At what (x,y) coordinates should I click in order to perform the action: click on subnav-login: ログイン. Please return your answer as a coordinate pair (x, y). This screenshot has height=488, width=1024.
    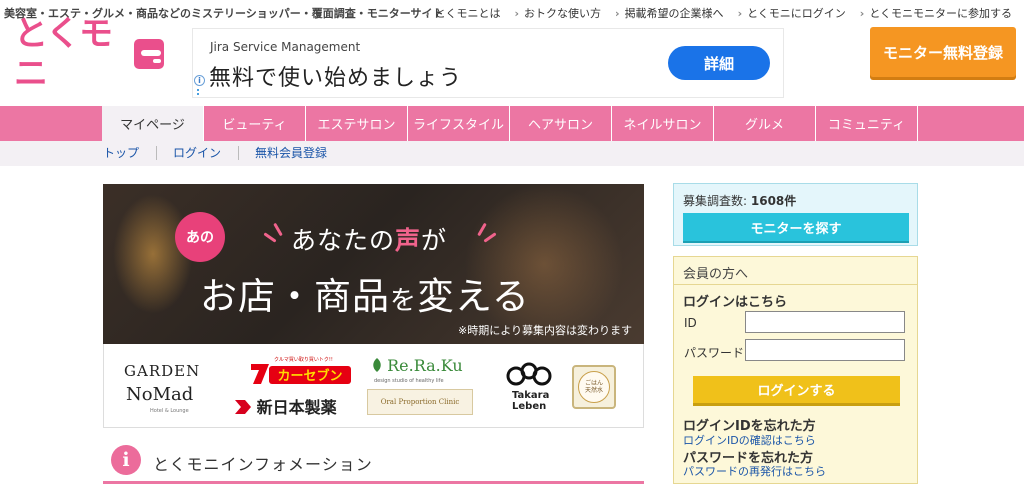
    Looking at the image, I should click on (206, 153).